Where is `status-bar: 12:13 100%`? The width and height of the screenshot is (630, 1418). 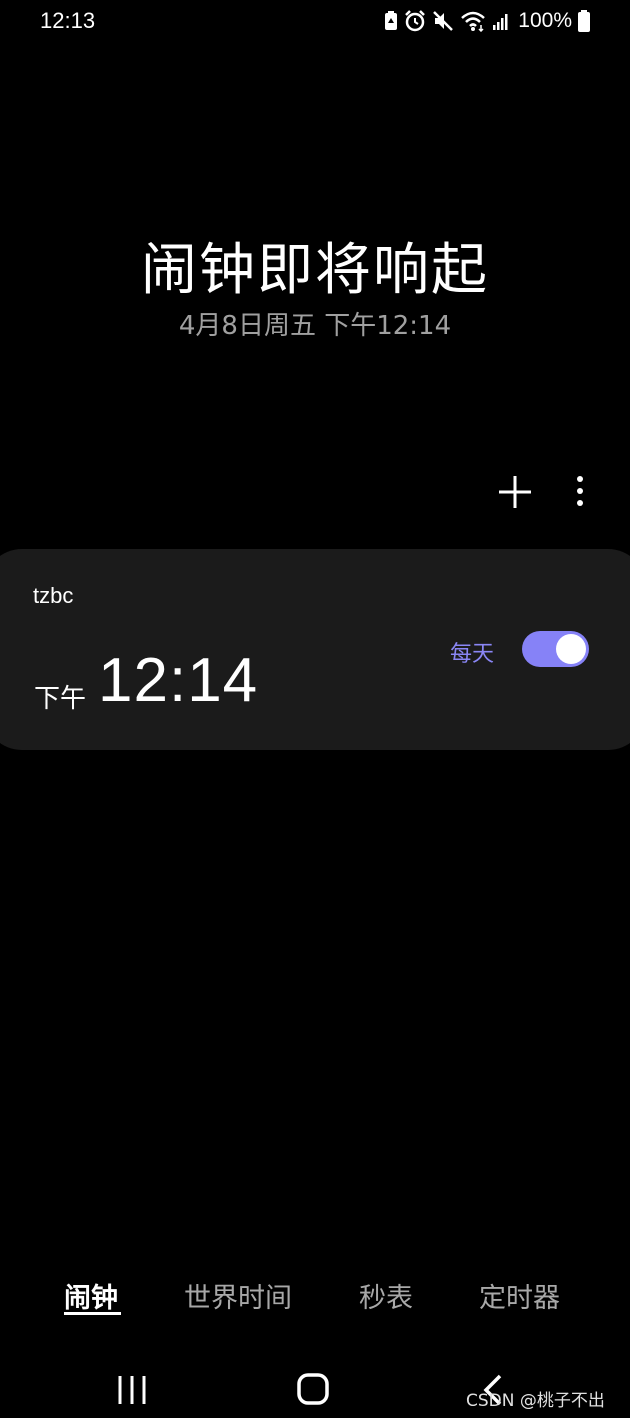 status-bar: 12:13 100% is located at coordinates (315, 22).